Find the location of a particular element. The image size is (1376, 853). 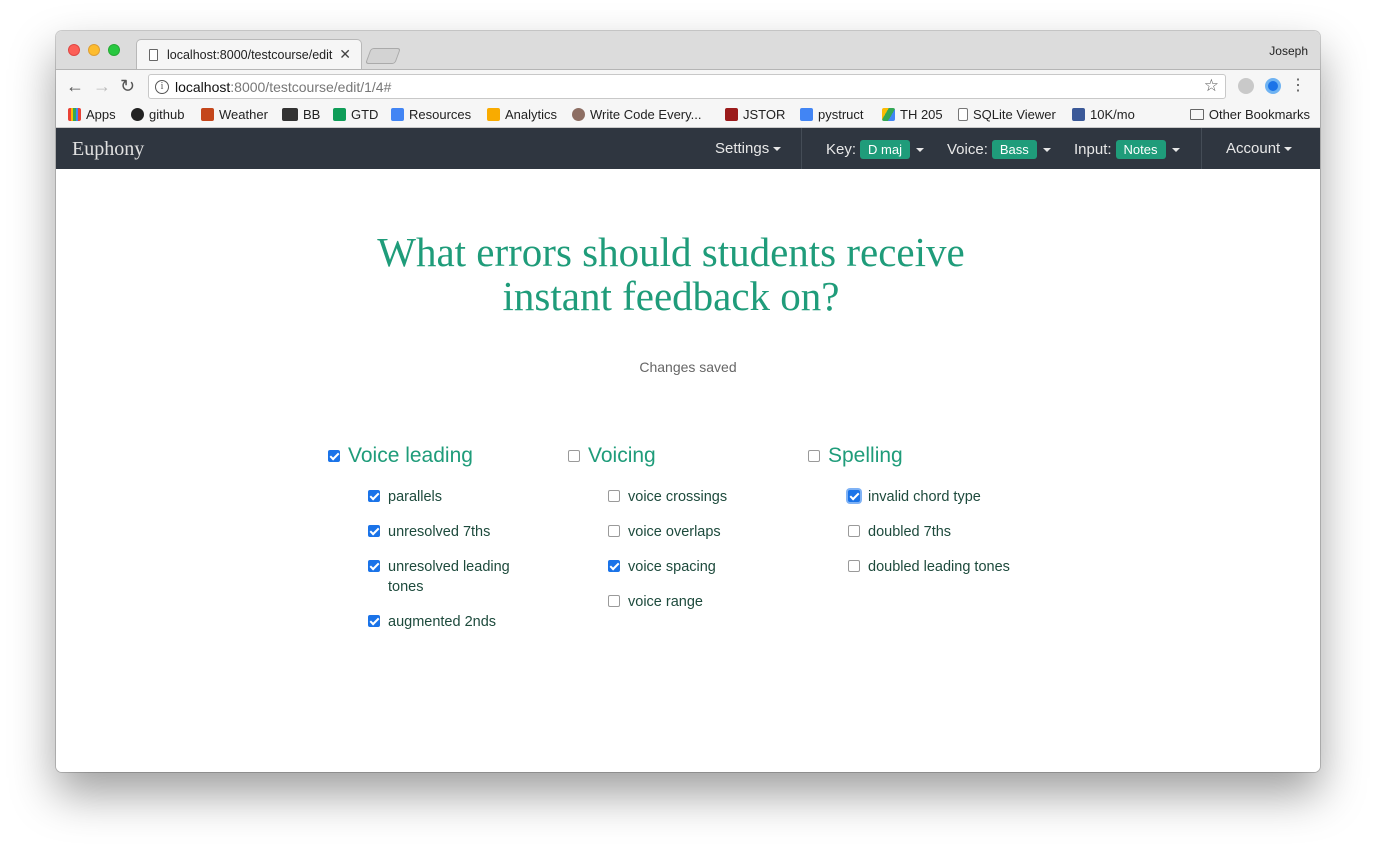

key-dropdown: Key: D maj is located at coordinates (875, 149).